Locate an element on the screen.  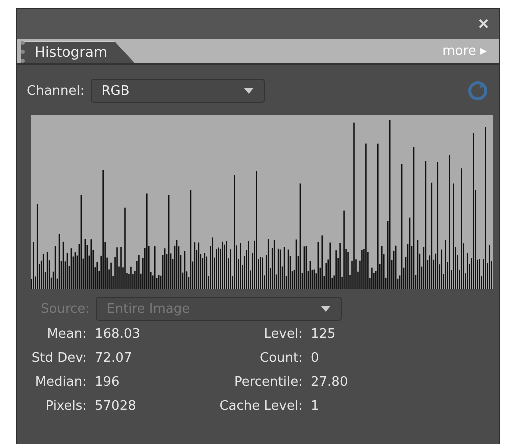
stat-value: 27.80 is located at coordinates (330, 382).